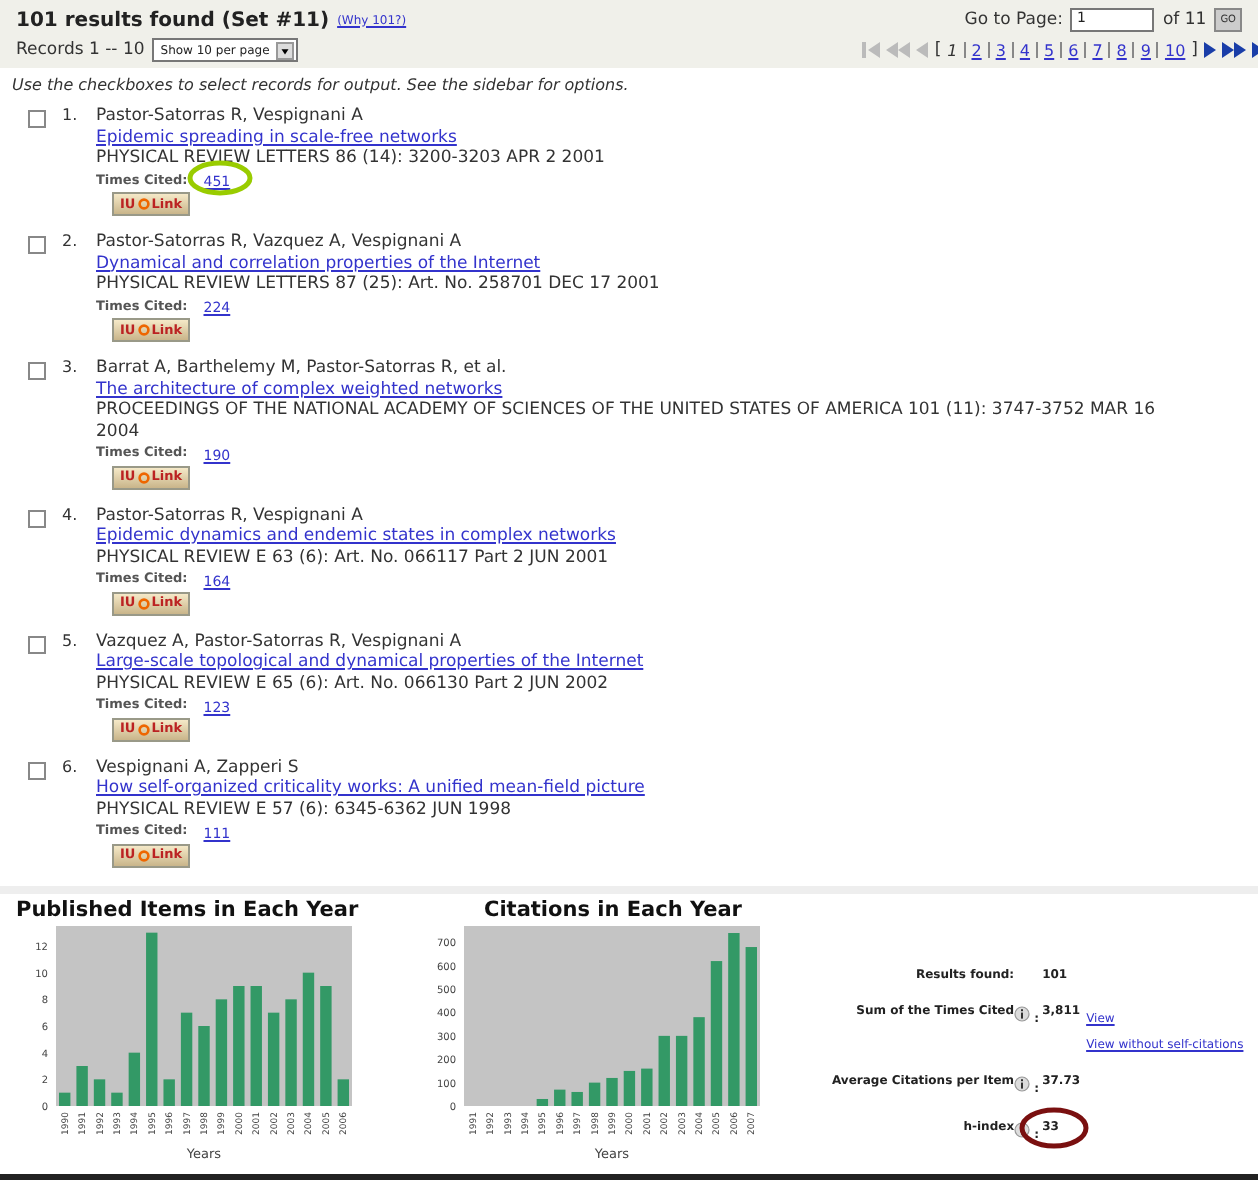 The image size is (1258, 1180). Describe the element at coordinates (1000, 50) in the screenshot. I see `page-link: 3` at that location.